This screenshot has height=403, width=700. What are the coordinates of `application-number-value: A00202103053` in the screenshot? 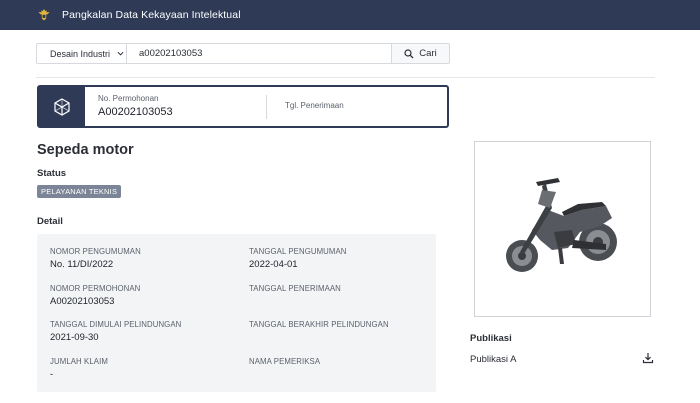 It's located at (135, 112).